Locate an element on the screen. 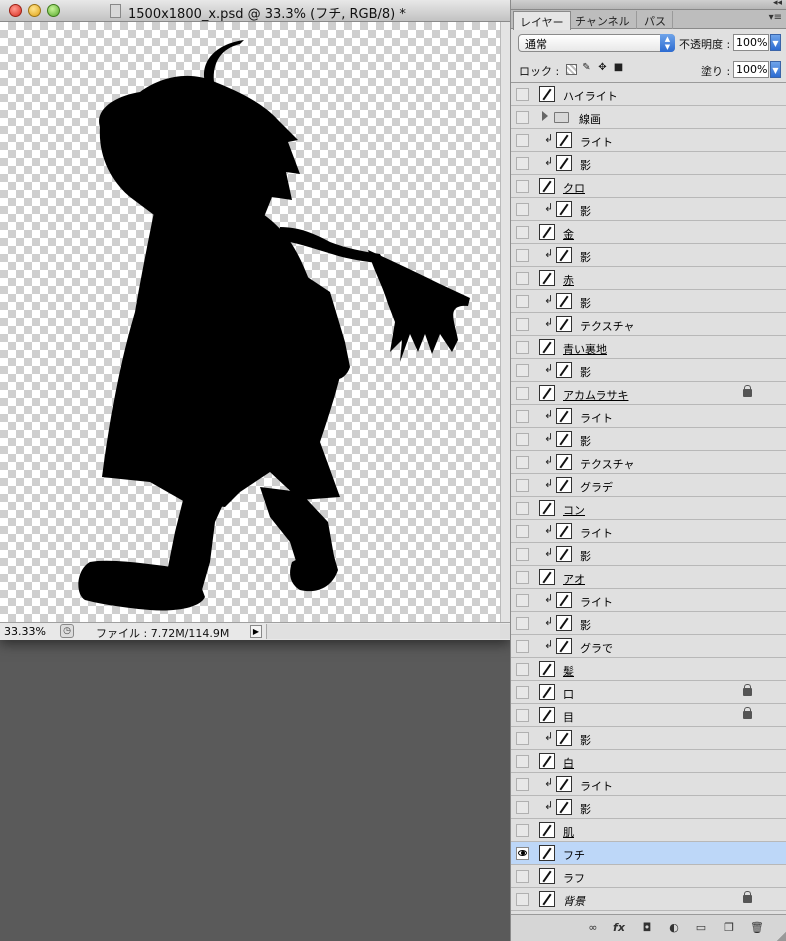  layer-name: 金 is located at coordinates (568, 234).